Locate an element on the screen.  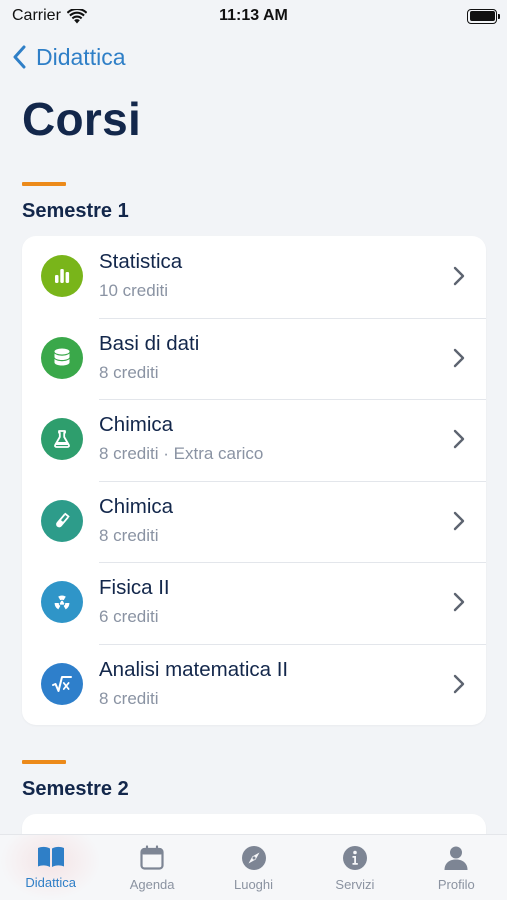
flask-icon is located at coordinates (62, 439).